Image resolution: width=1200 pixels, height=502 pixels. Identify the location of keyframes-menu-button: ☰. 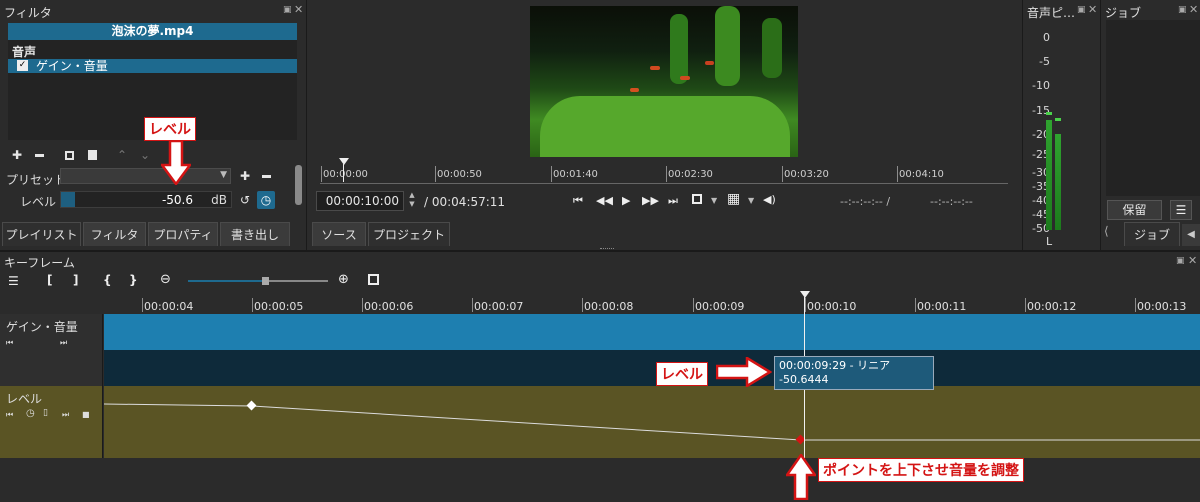
(13, 281).